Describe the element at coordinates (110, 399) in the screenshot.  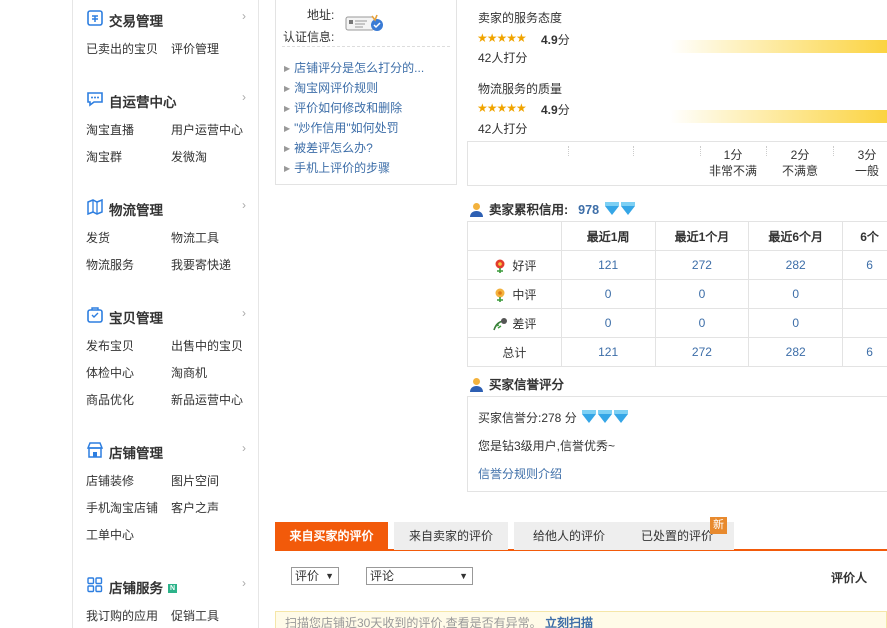
I see `sidebar-link-optimize: 商品优化` at that location.